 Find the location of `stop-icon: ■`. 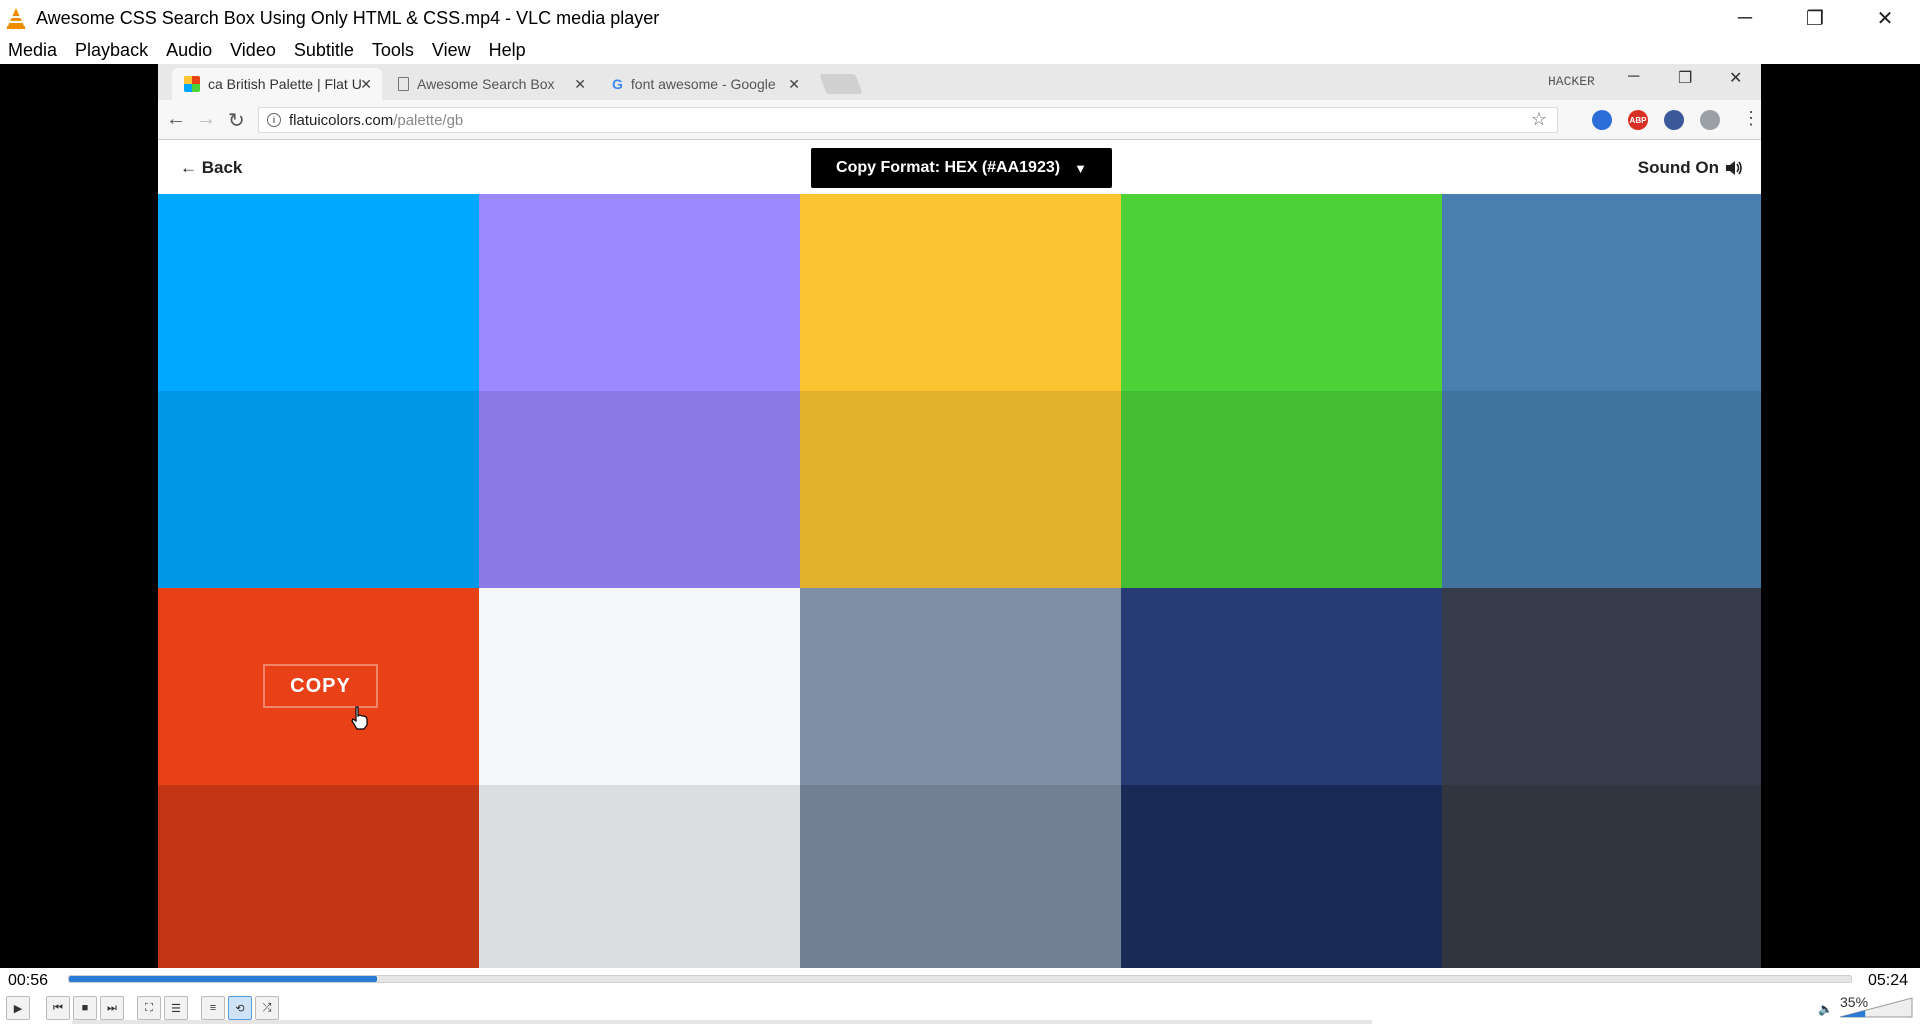

stop-icon: ■ is located at coordinates (85, 1008).